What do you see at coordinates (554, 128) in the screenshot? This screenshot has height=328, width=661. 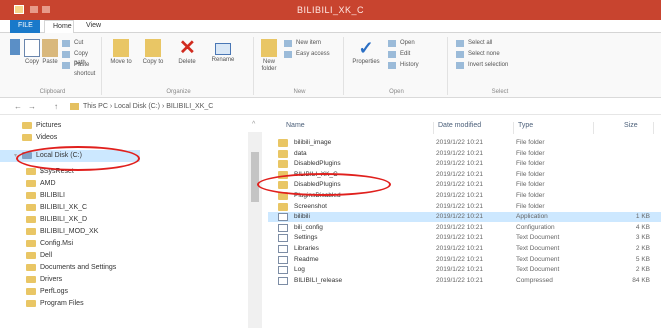 I see `column-header-type: Type` at bounding box center [554, 128].